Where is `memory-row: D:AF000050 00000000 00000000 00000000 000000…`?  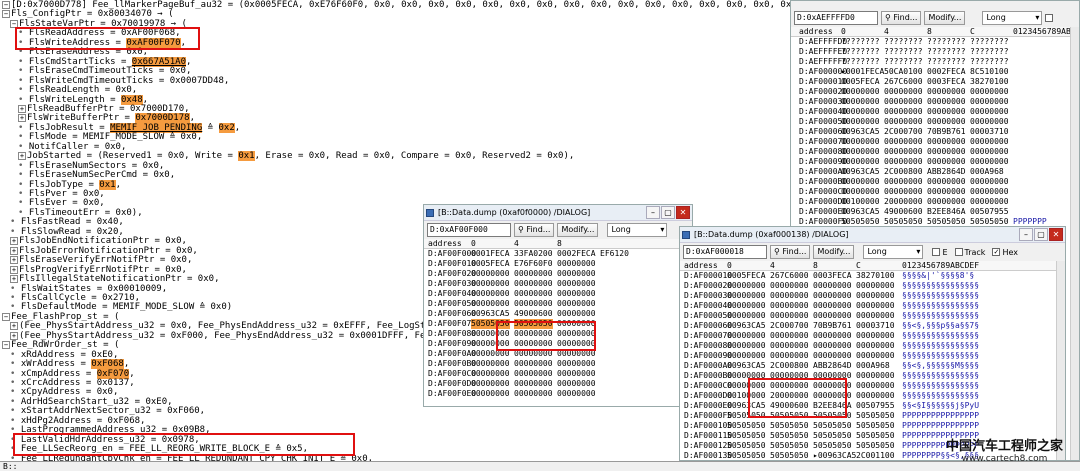 memory-row: D:AF000050 00000000 00000000 00000000 000000… is located at coordinates (872, 316).